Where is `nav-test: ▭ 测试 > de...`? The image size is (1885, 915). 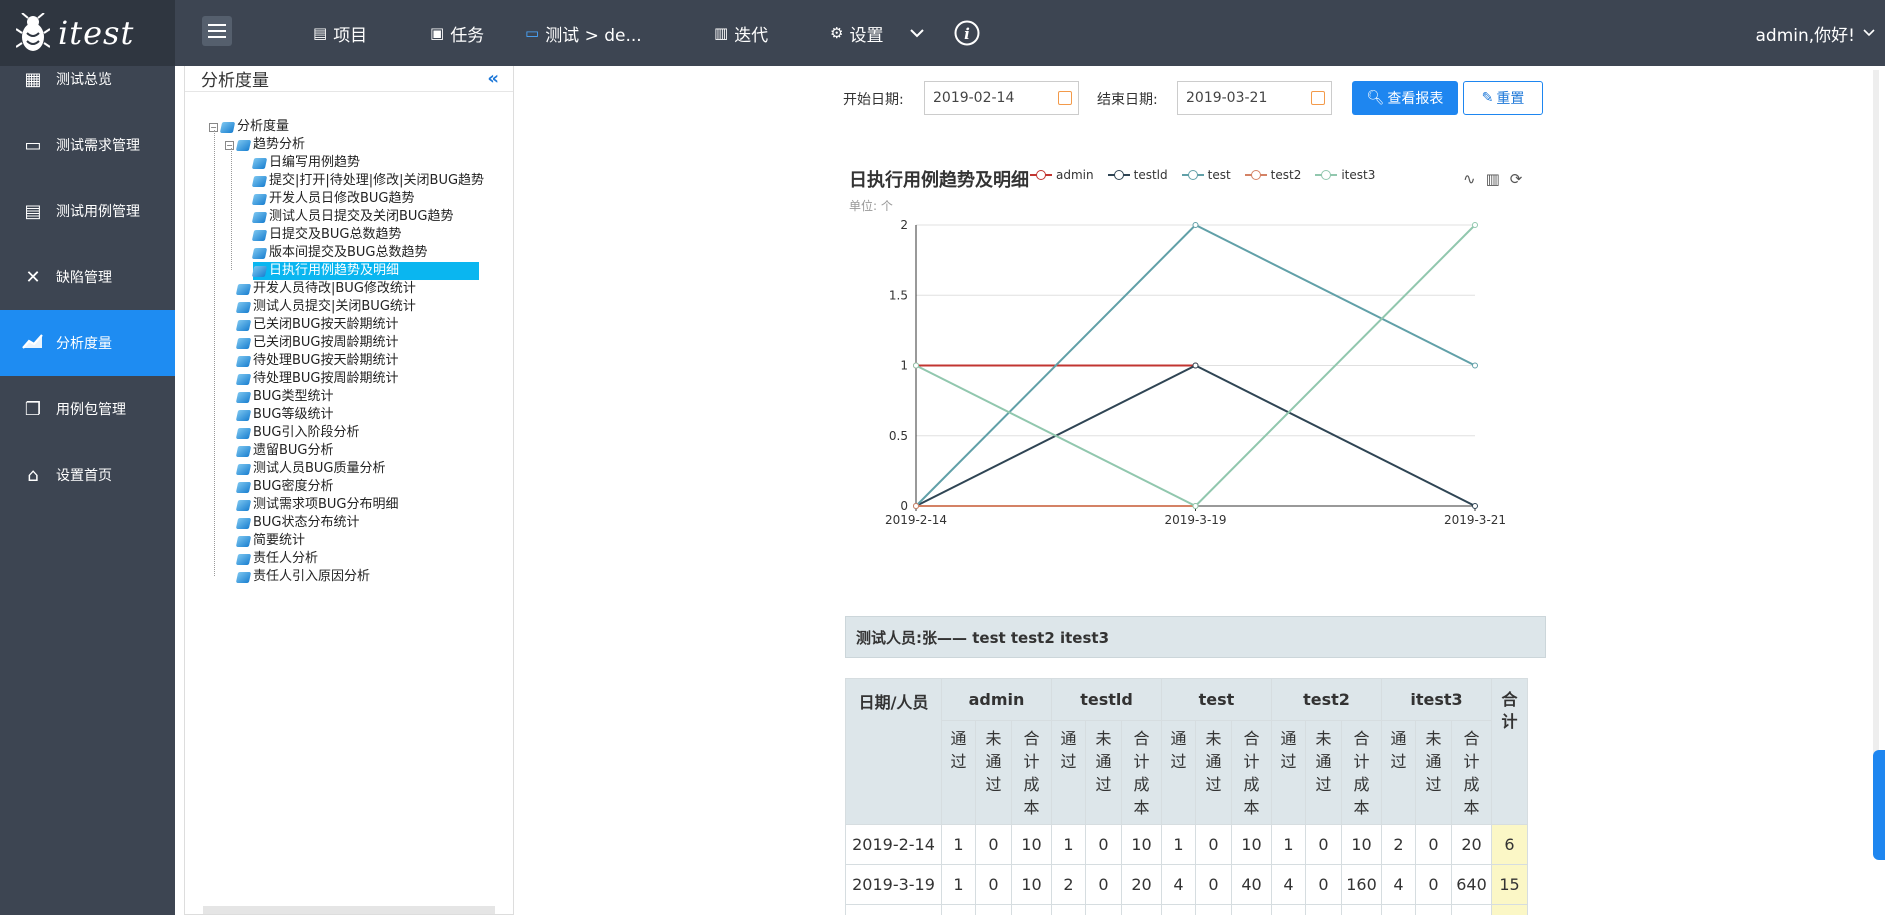
nav-test: ▭ 测试 > de... is located at coordinates (583, 33).